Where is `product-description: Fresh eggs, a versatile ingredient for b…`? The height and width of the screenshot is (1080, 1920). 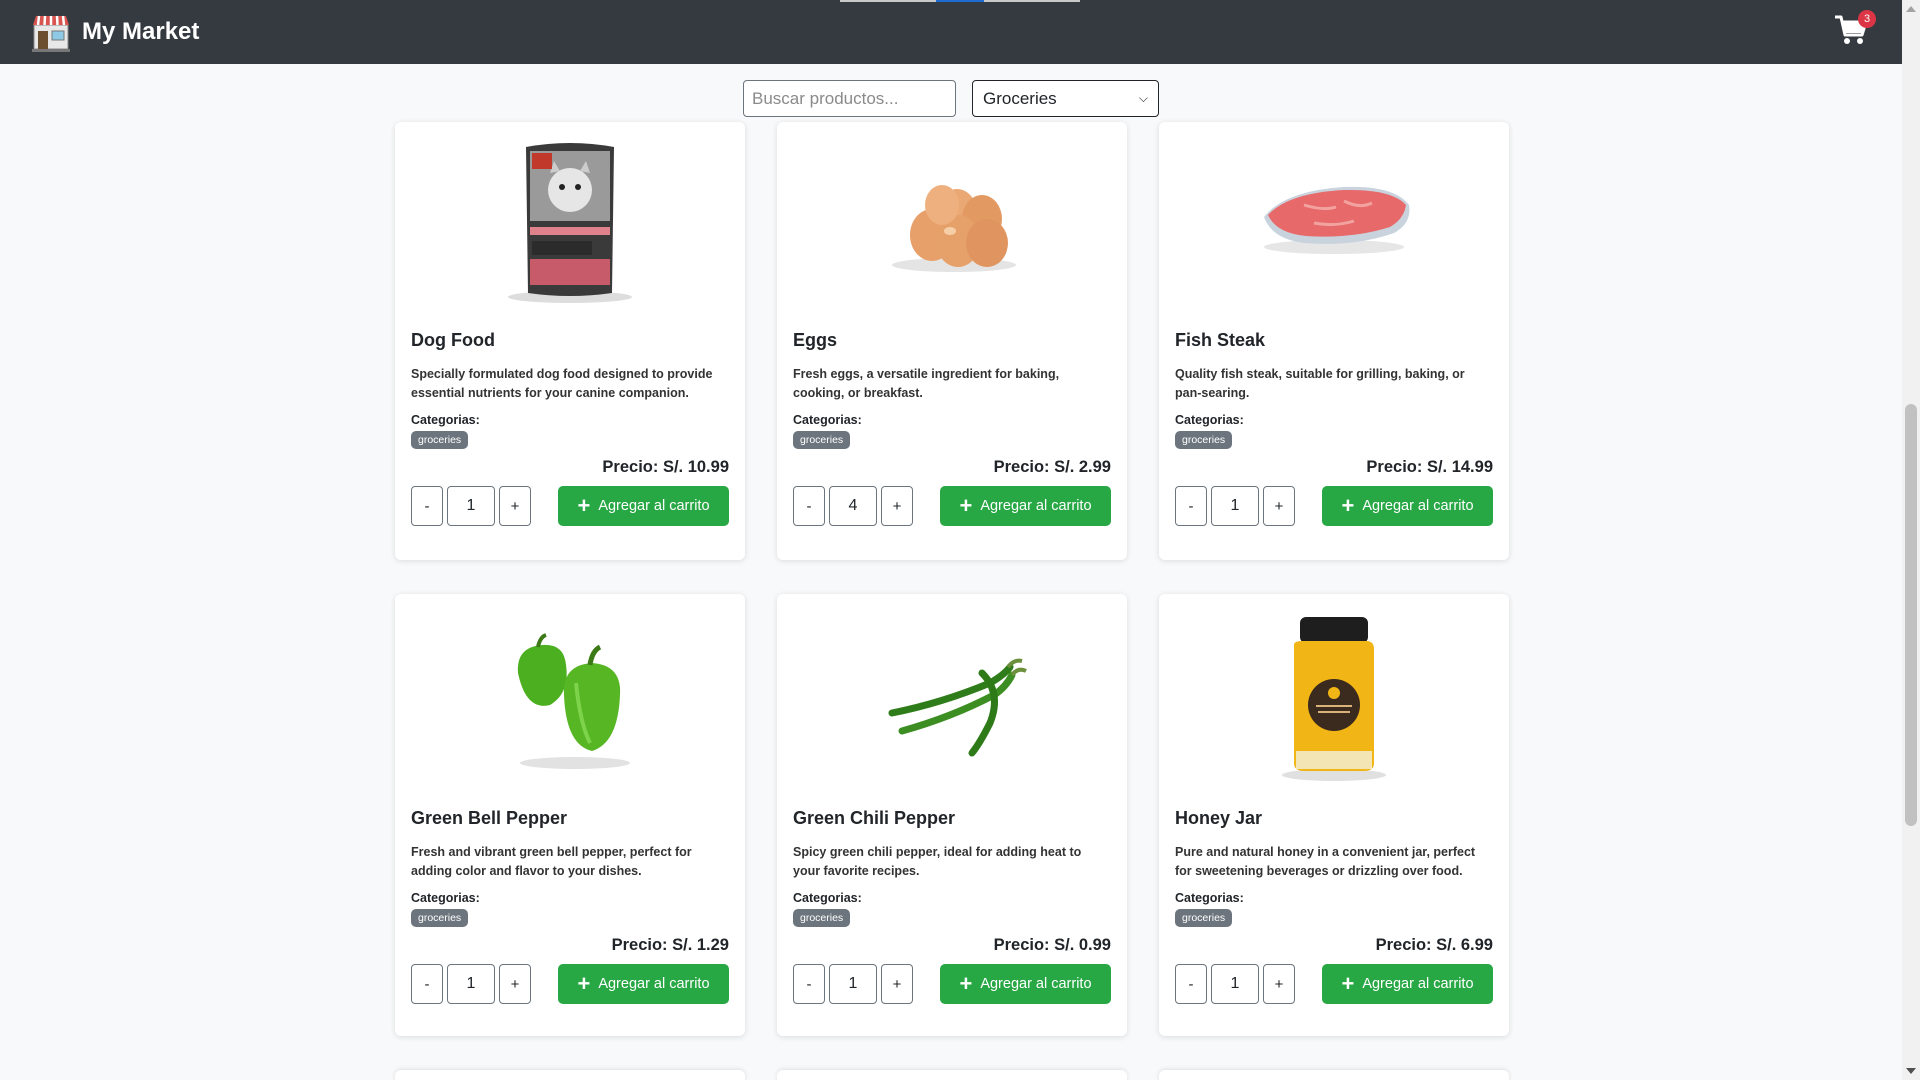
product-description: Fresh eggs, a versatile ingredient for b… is located at coordinates (926, 383).